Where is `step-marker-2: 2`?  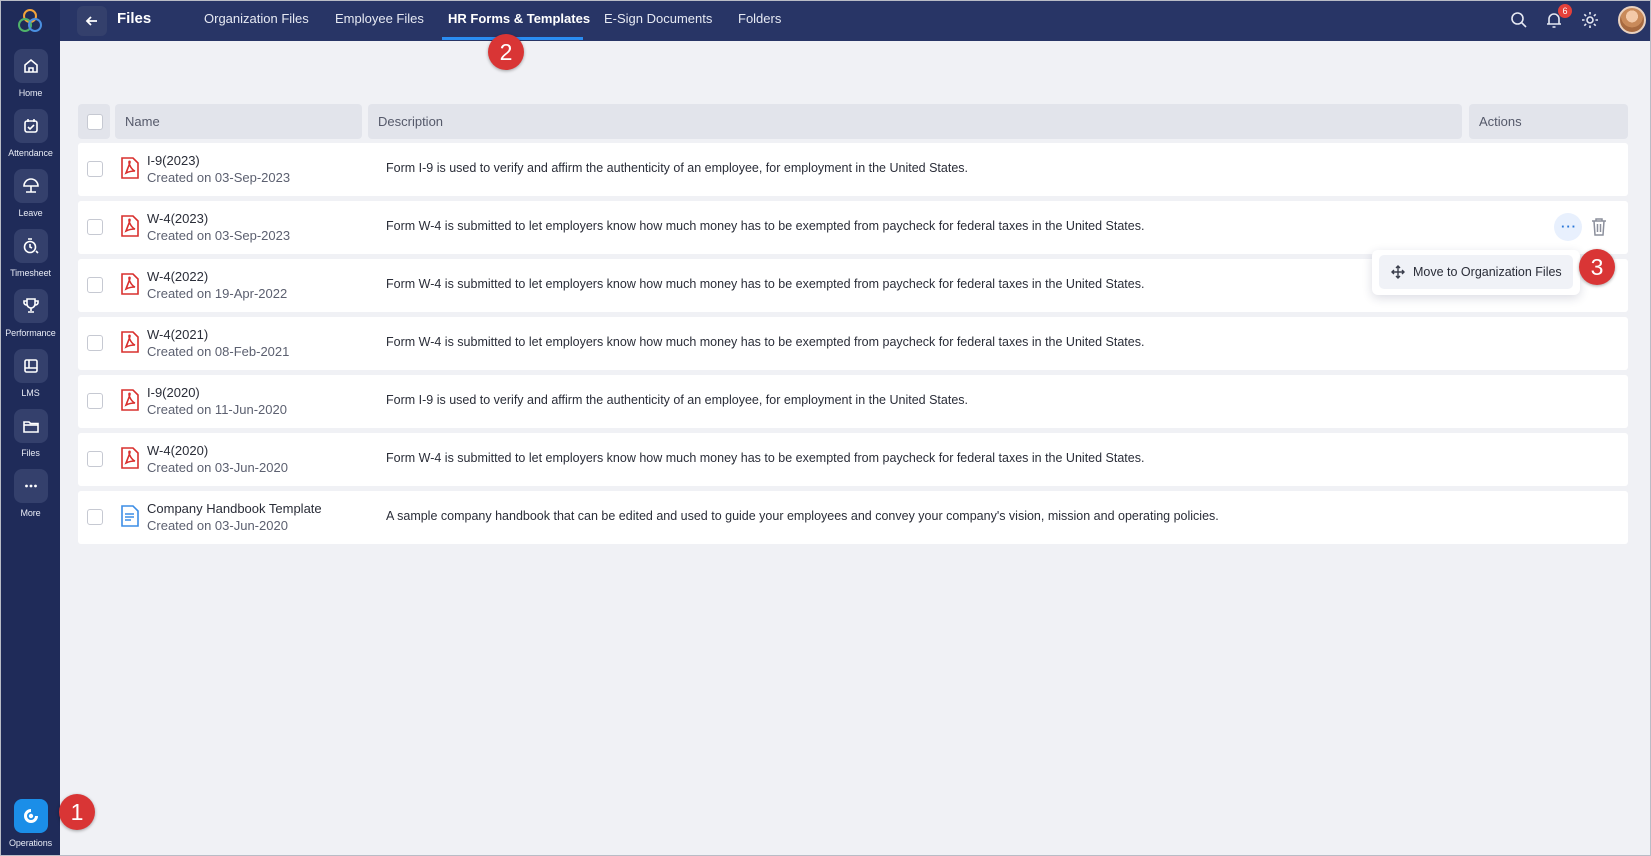 step-marker-2: 2 is located at coordinates (506, 52).